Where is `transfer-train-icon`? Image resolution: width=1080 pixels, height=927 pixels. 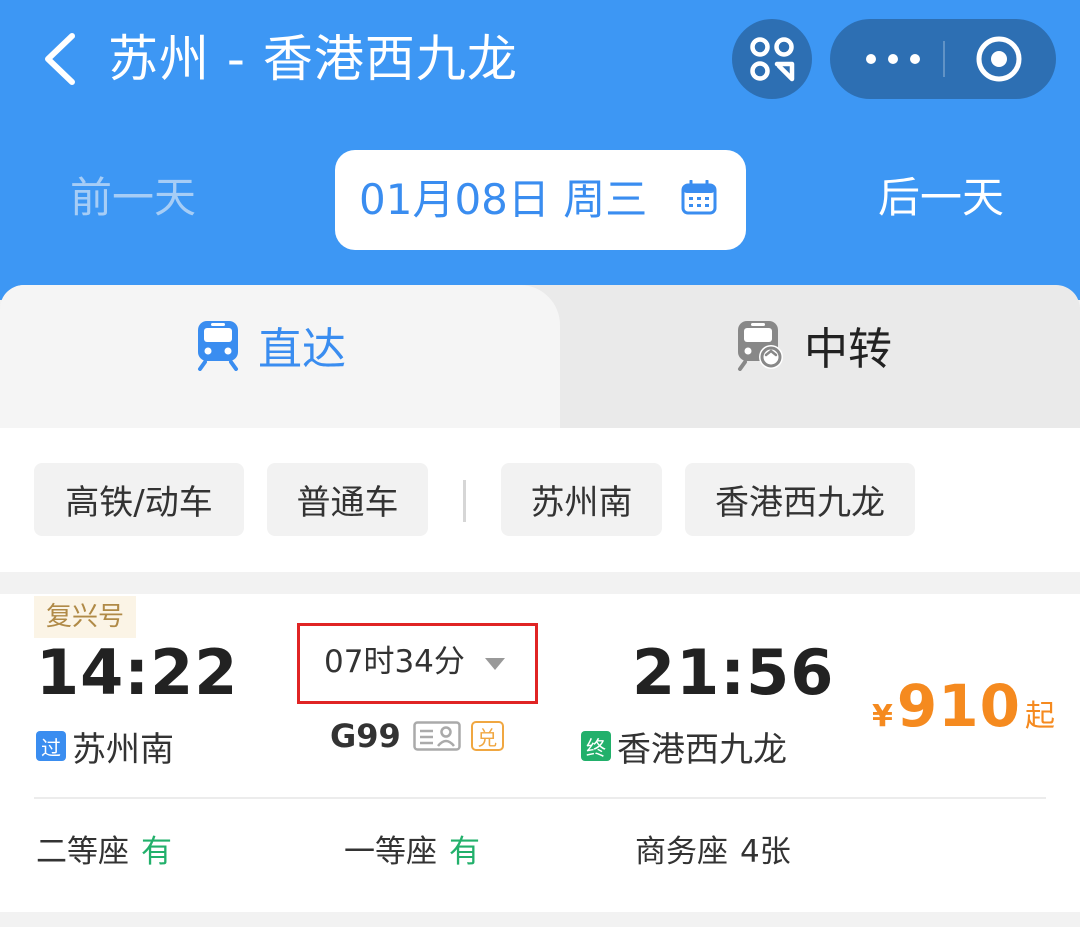
transfer-train-icon is located at coordinates (760, 346).